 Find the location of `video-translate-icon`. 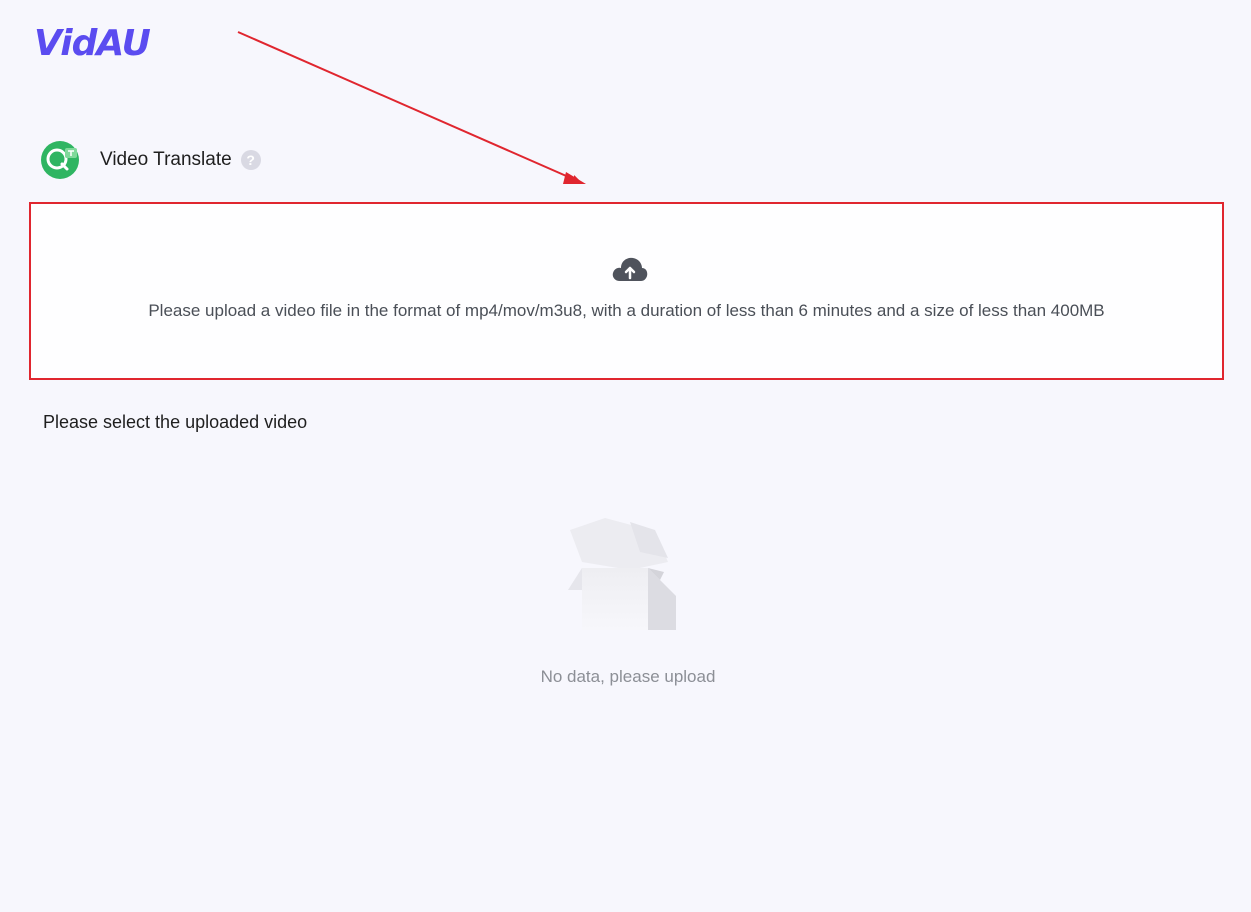

video-translate-icon is located at coordinates (60, 160).